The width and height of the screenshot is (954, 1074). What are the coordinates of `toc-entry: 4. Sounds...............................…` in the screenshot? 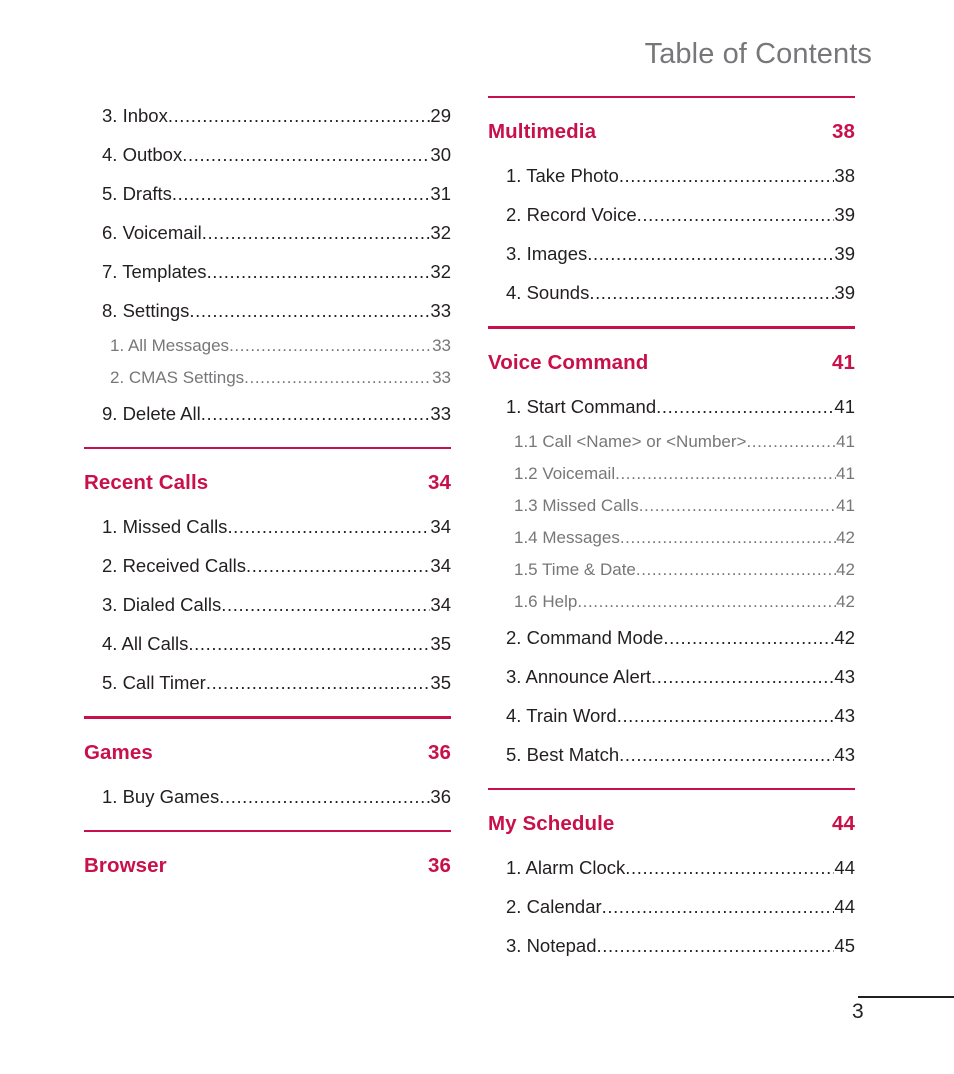 It's located at (680, 292).